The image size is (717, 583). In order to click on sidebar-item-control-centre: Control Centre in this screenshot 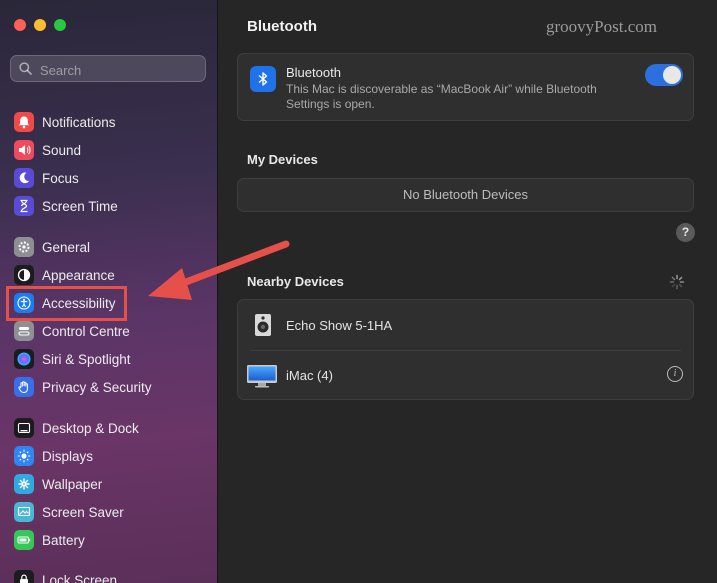, I will do `click(72, 331)`.